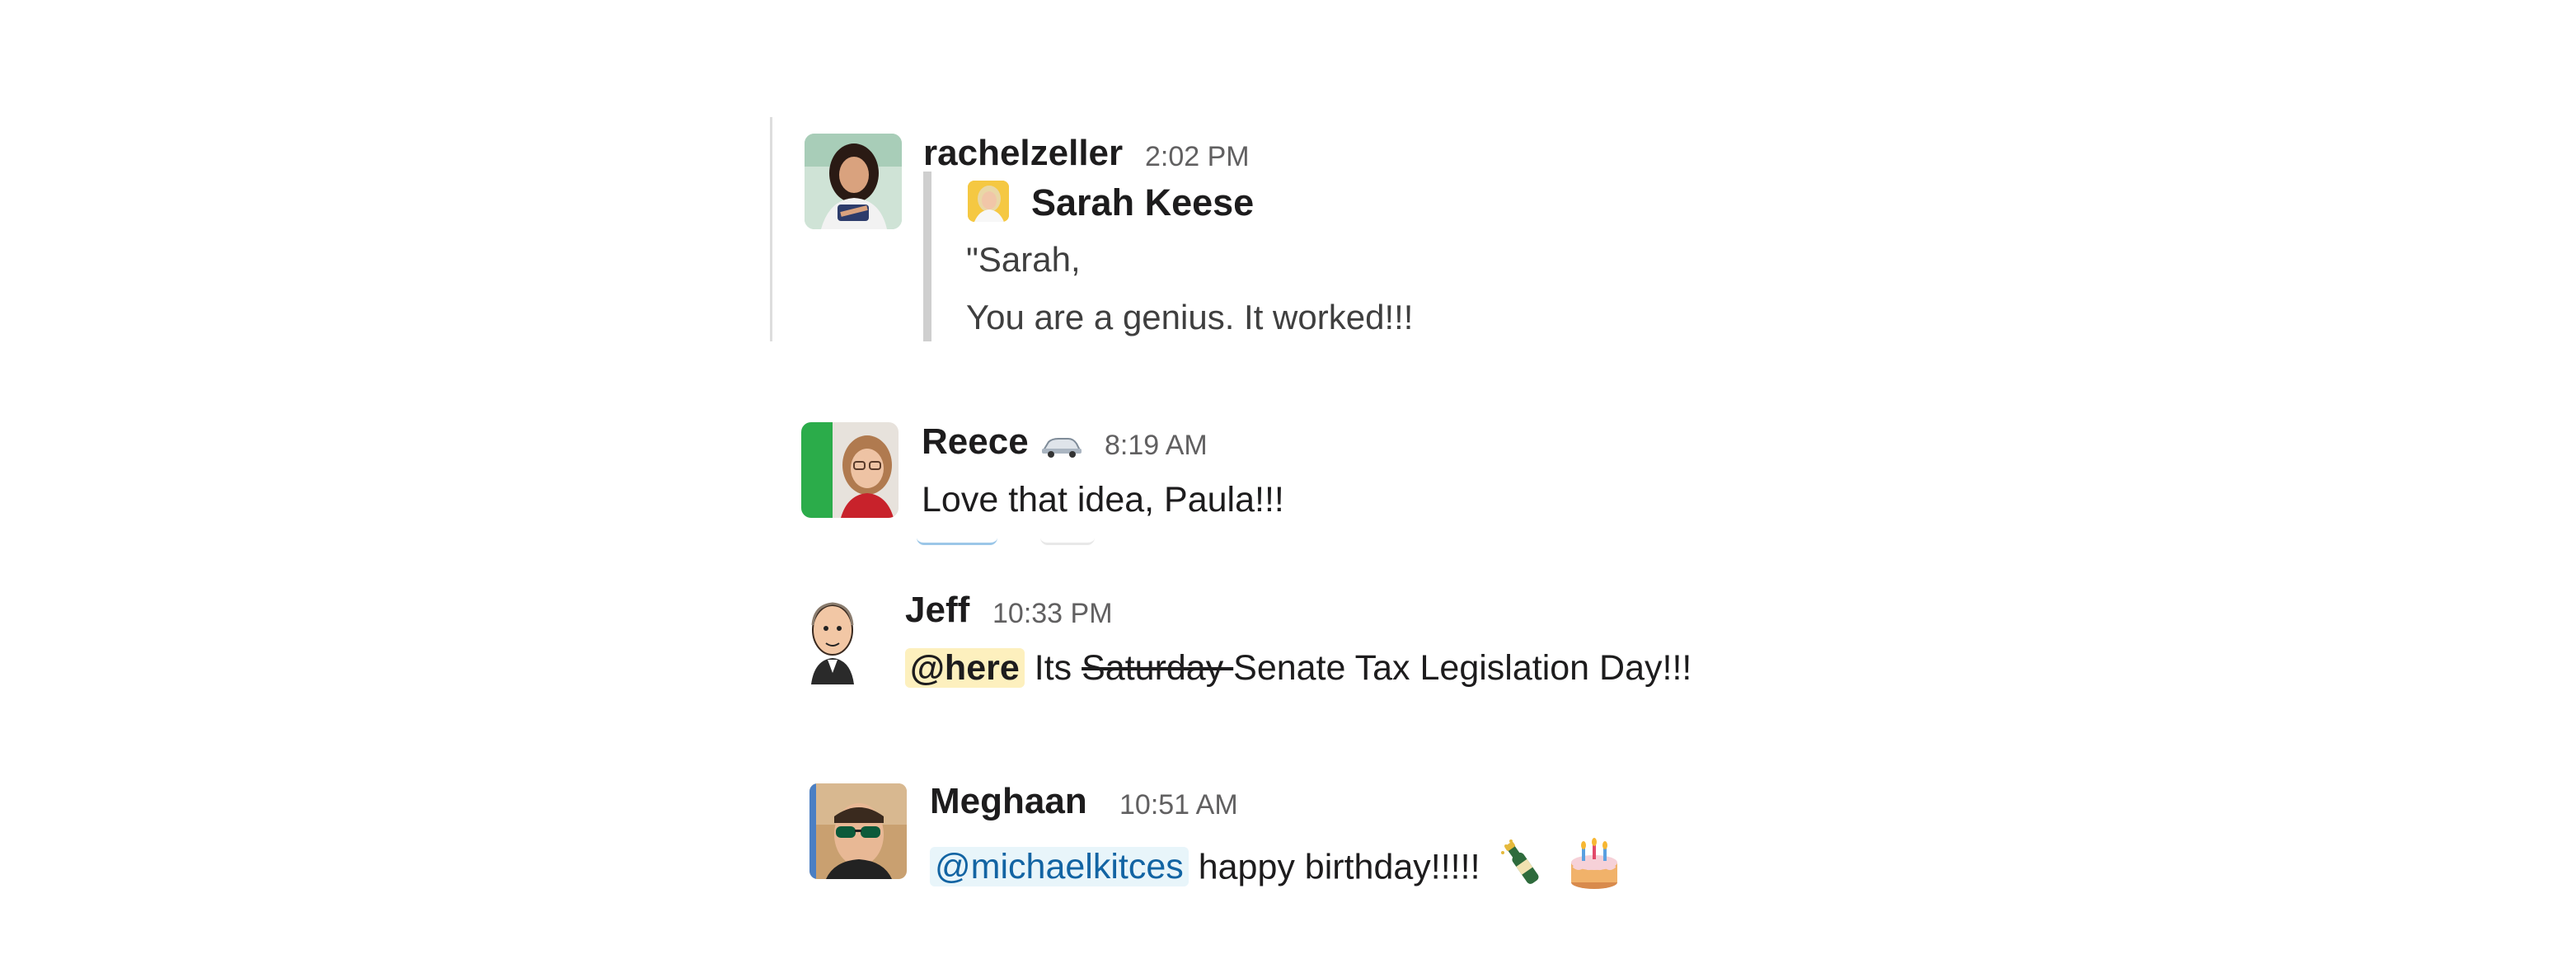 The width and height of the screenshot is (2576, 964). What do you see at coordinates (1156, 445) in the screenshot?
I see `message-timestamp: 8:19 AM` at bounding box center [1156, 445].